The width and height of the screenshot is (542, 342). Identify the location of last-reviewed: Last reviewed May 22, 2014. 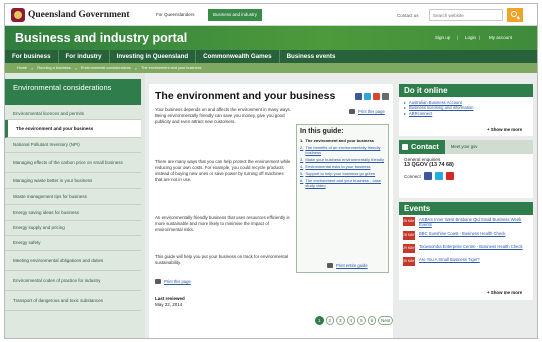
(170, 302).